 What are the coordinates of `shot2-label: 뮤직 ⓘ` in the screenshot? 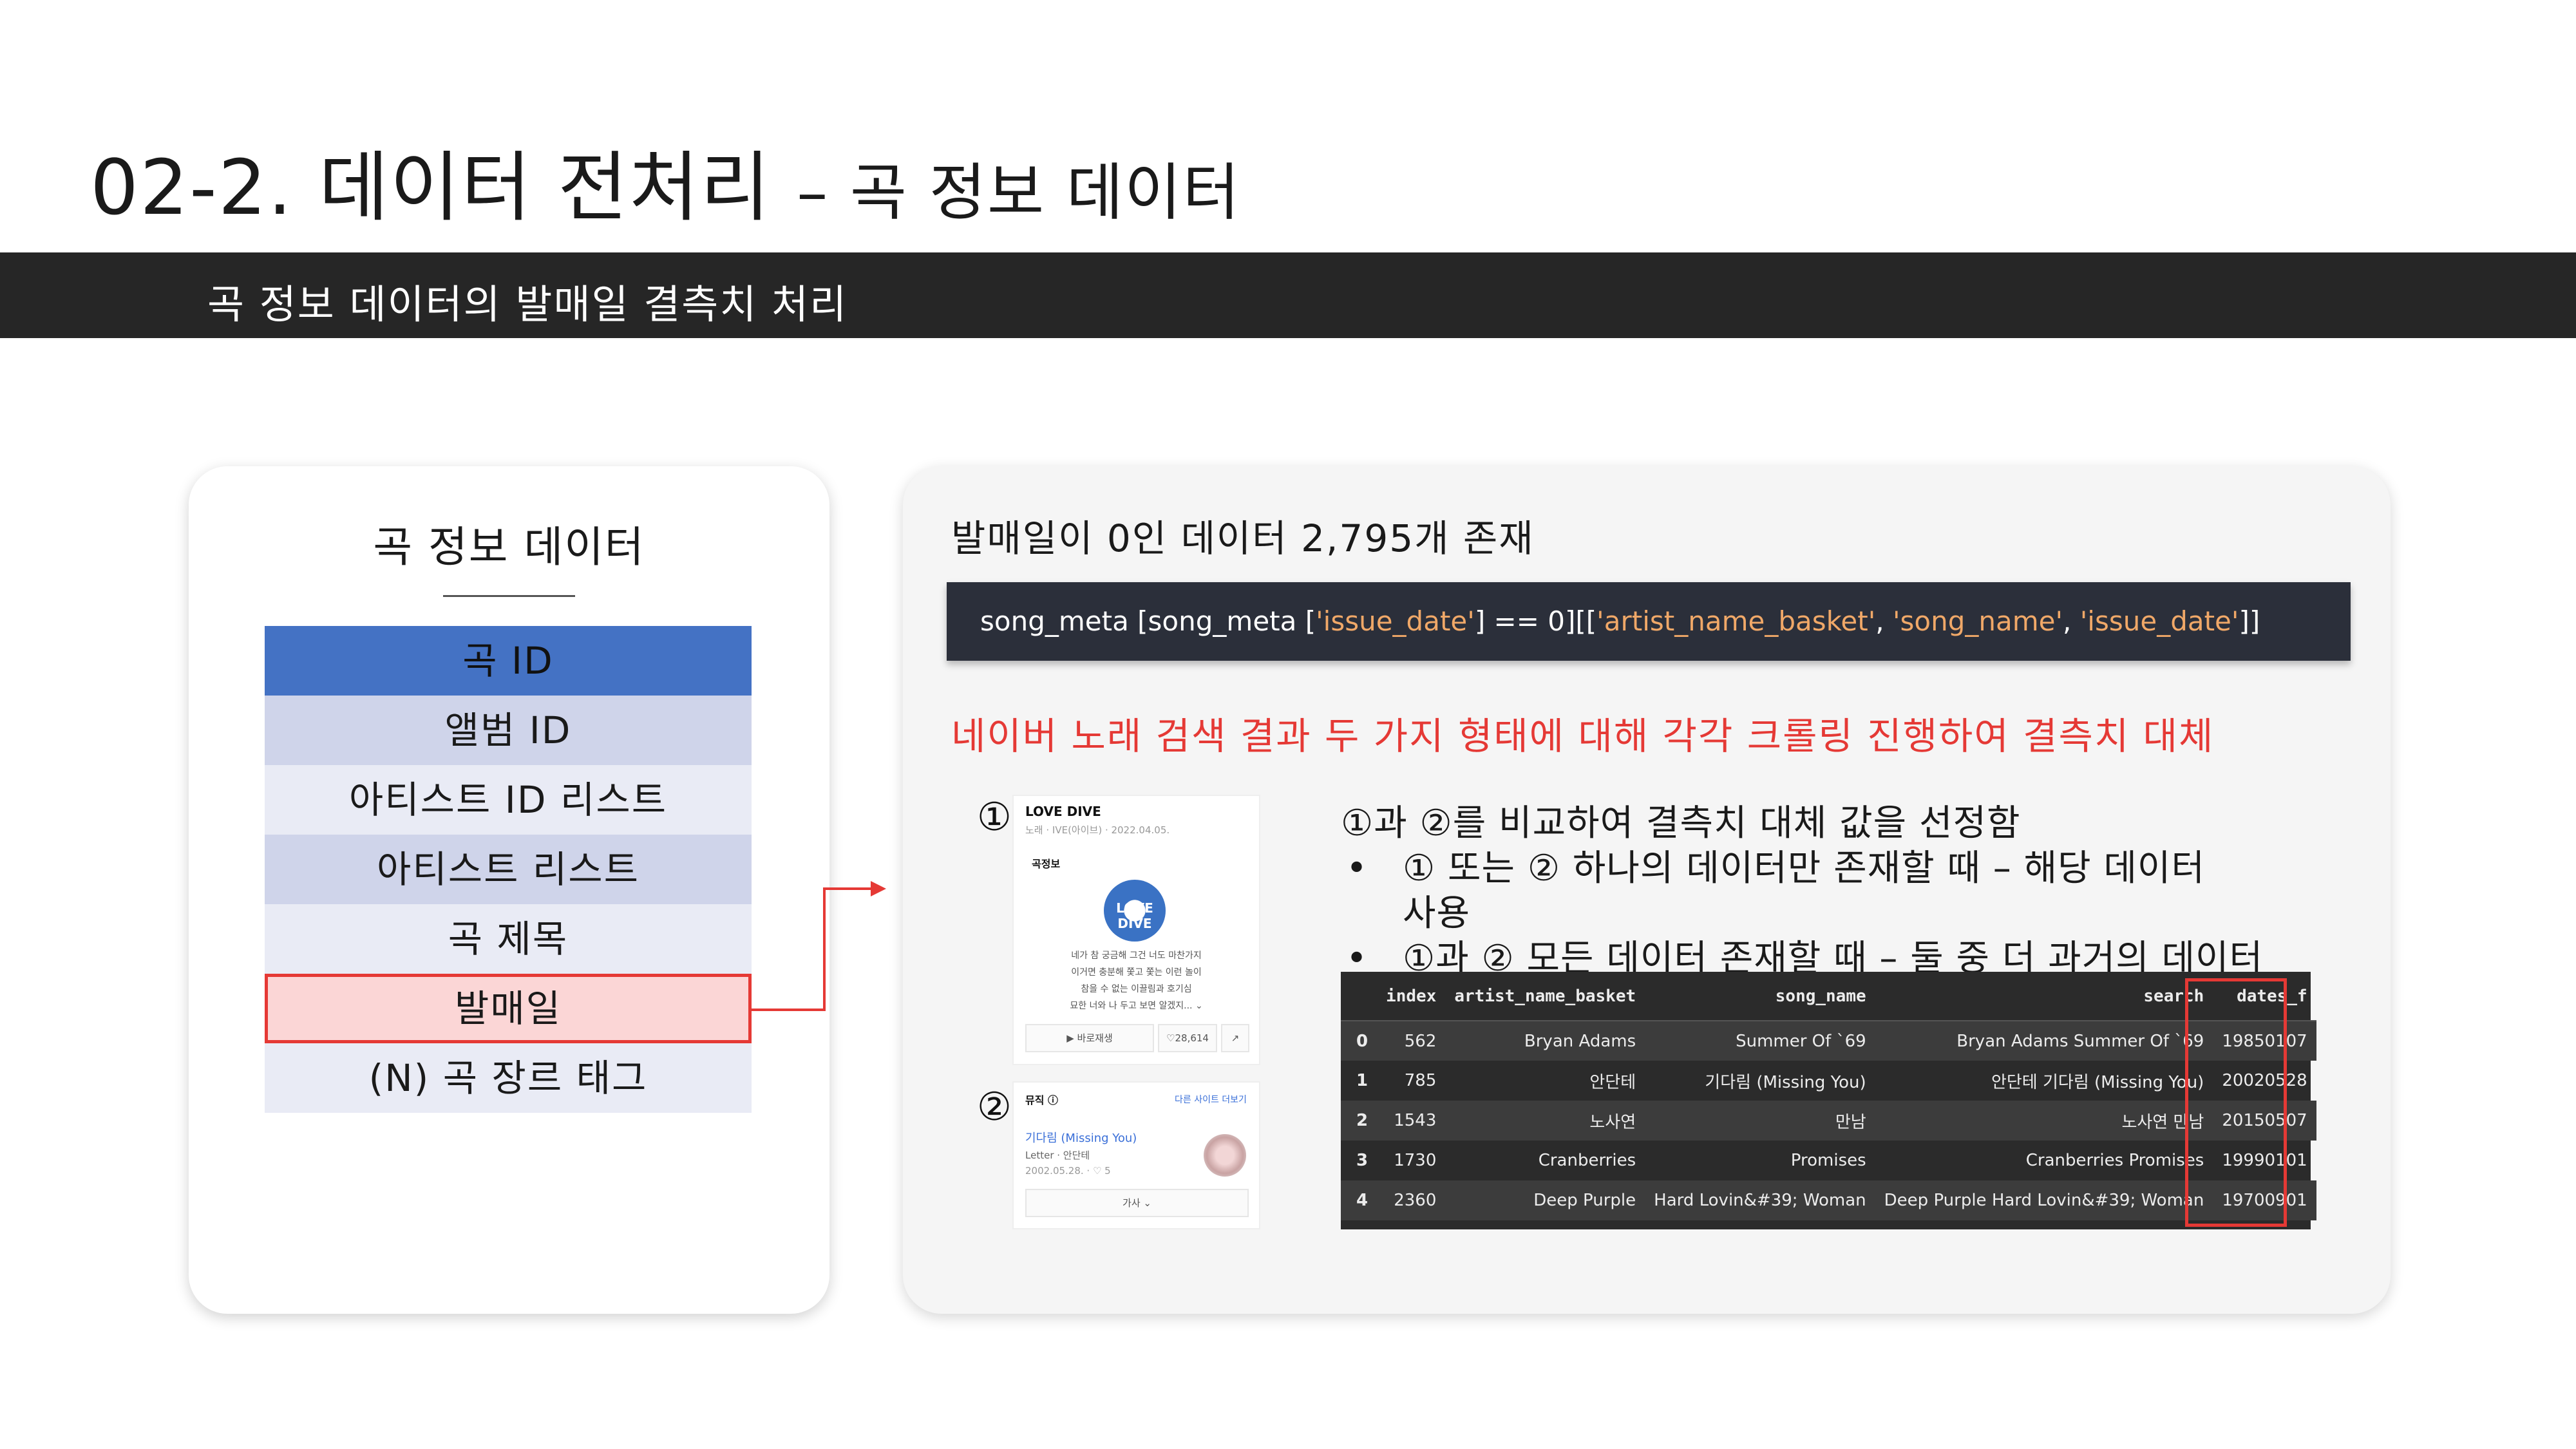 It's located at (1042, 1100).